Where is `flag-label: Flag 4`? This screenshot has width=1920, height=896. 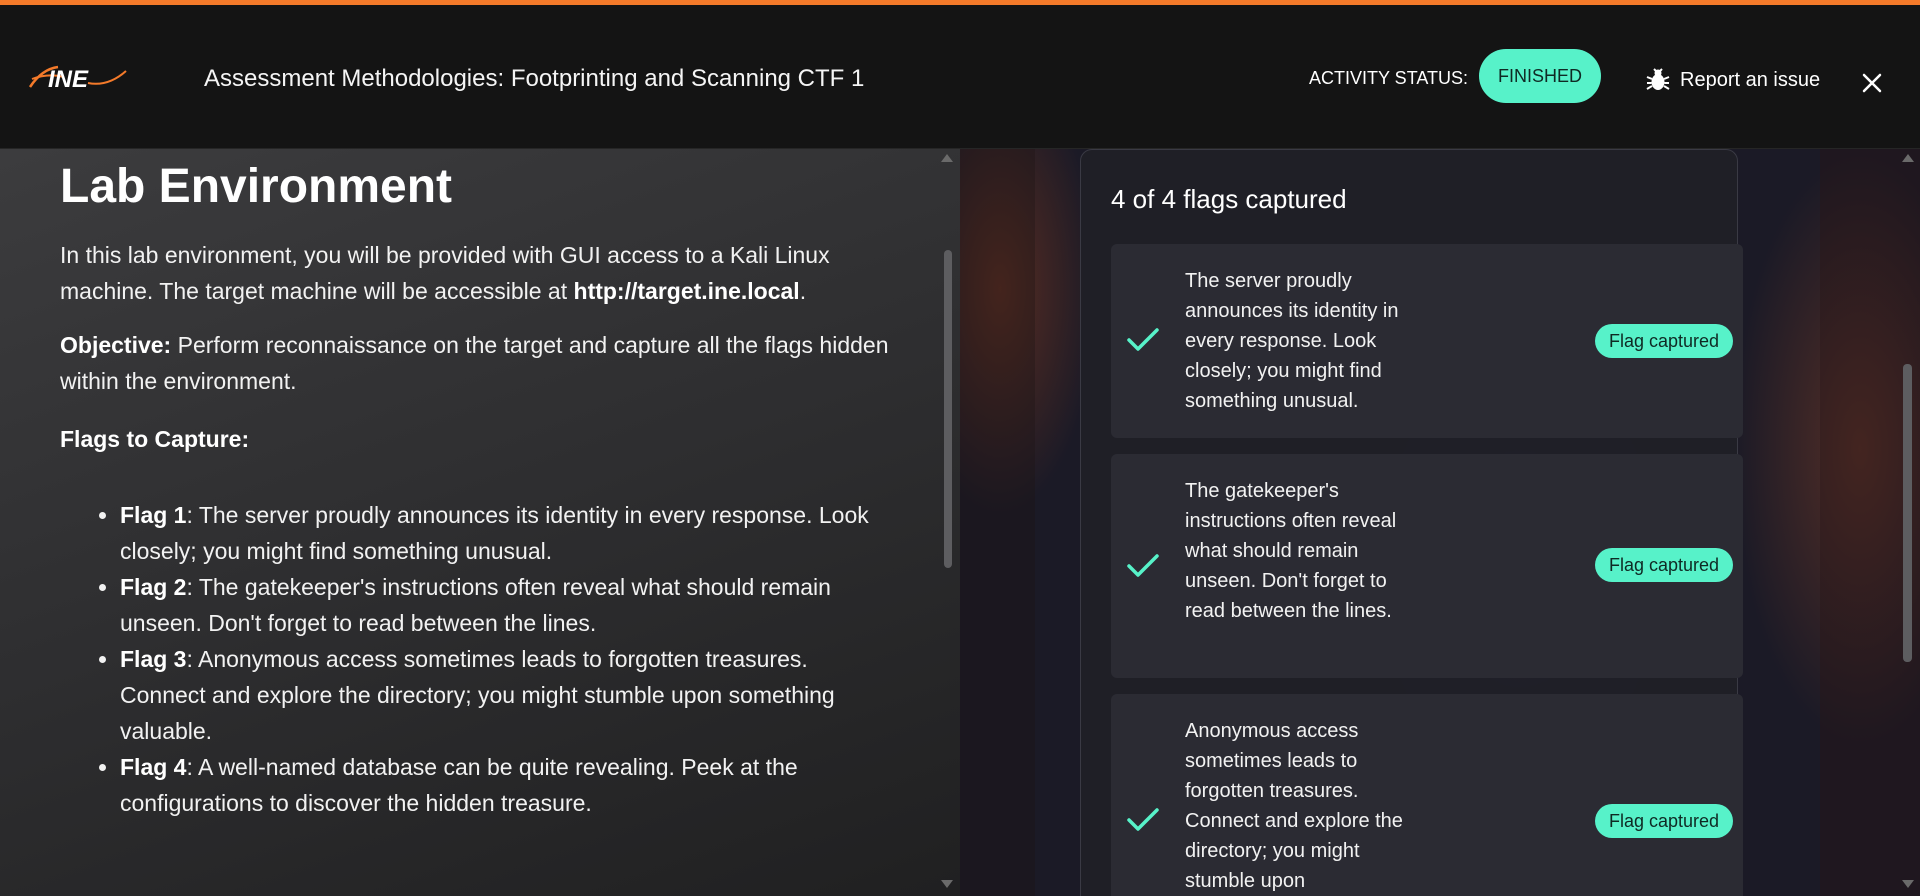 flag-label: Flag 4 is located at coordinates (153, 767).